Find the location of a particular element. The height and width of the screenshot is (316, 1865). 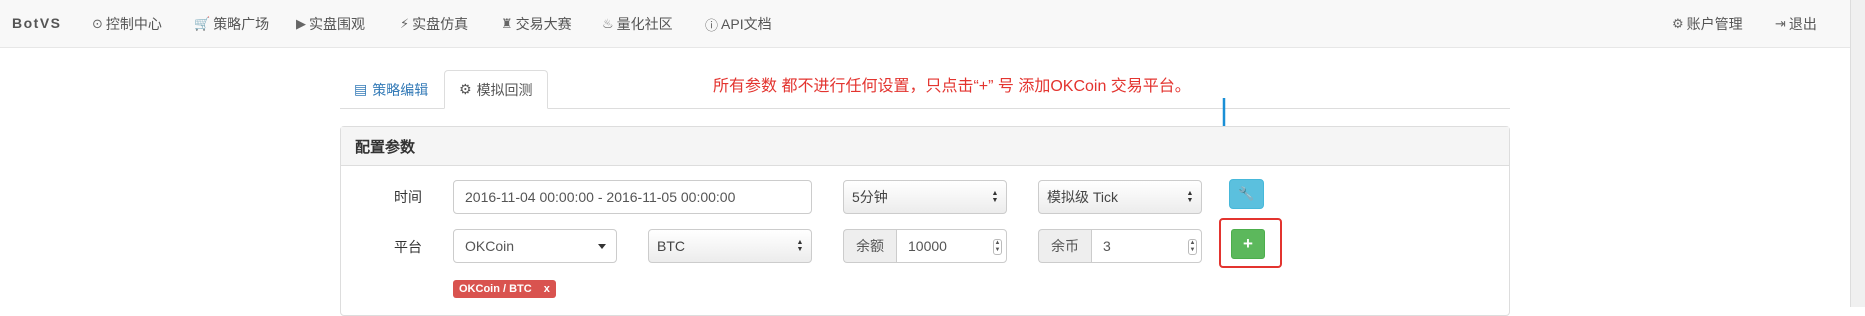

tab-label: 策略编辑 is located at coordinates (400, 89).